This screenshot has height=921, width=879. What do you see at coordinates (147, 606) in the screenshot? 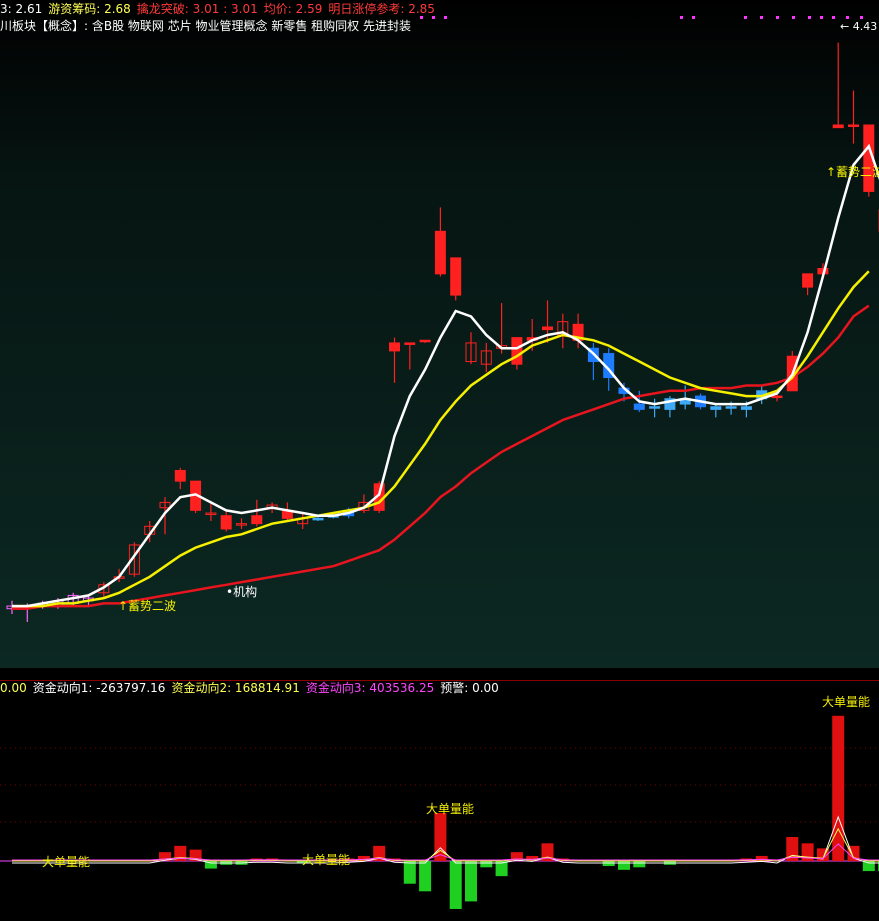
I see `xushi-annotation-left: ↑蓄势二波` at bounding box center [147, 606].